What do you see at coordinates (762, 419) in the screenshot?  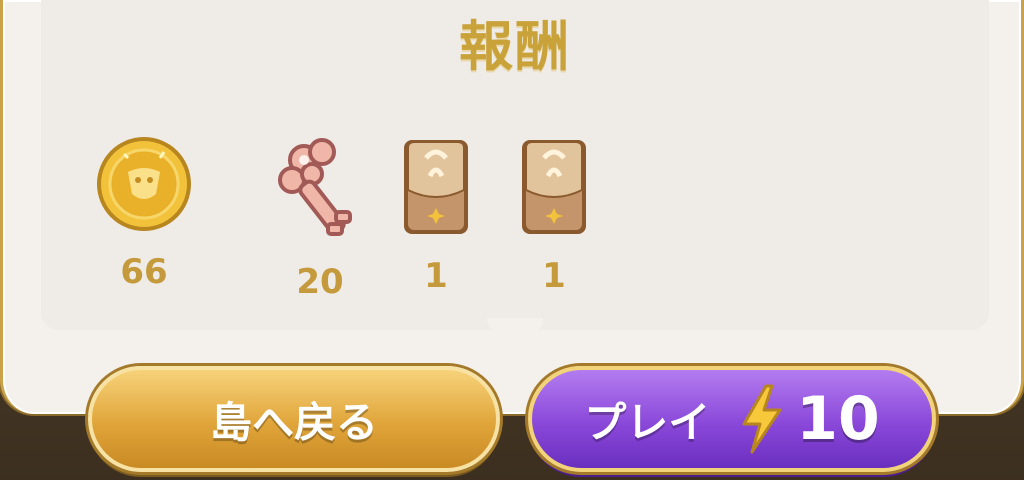 I see `lightning-bolt-icon` at bounding box center [762, 419].